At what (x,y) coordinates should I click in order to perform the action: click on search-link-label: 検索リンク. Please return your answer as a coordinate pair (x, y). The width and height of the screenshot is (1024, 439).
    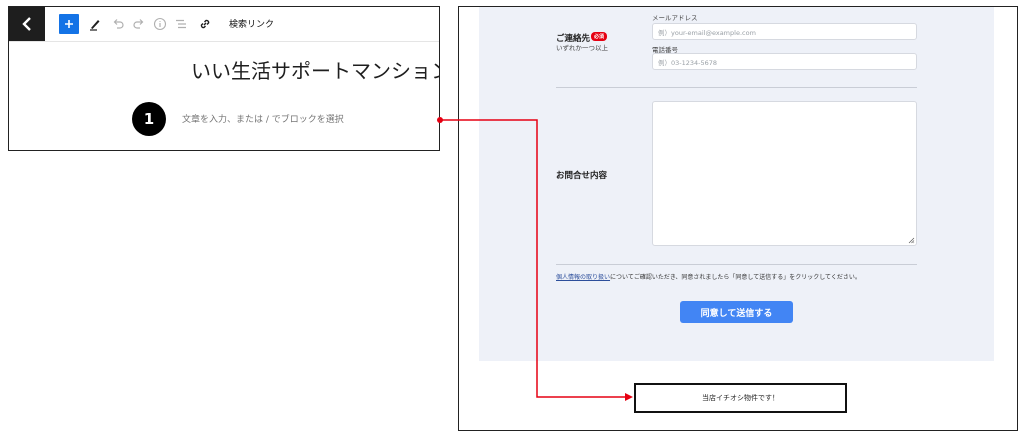
    Looking at the image, I should click on (251, 23).